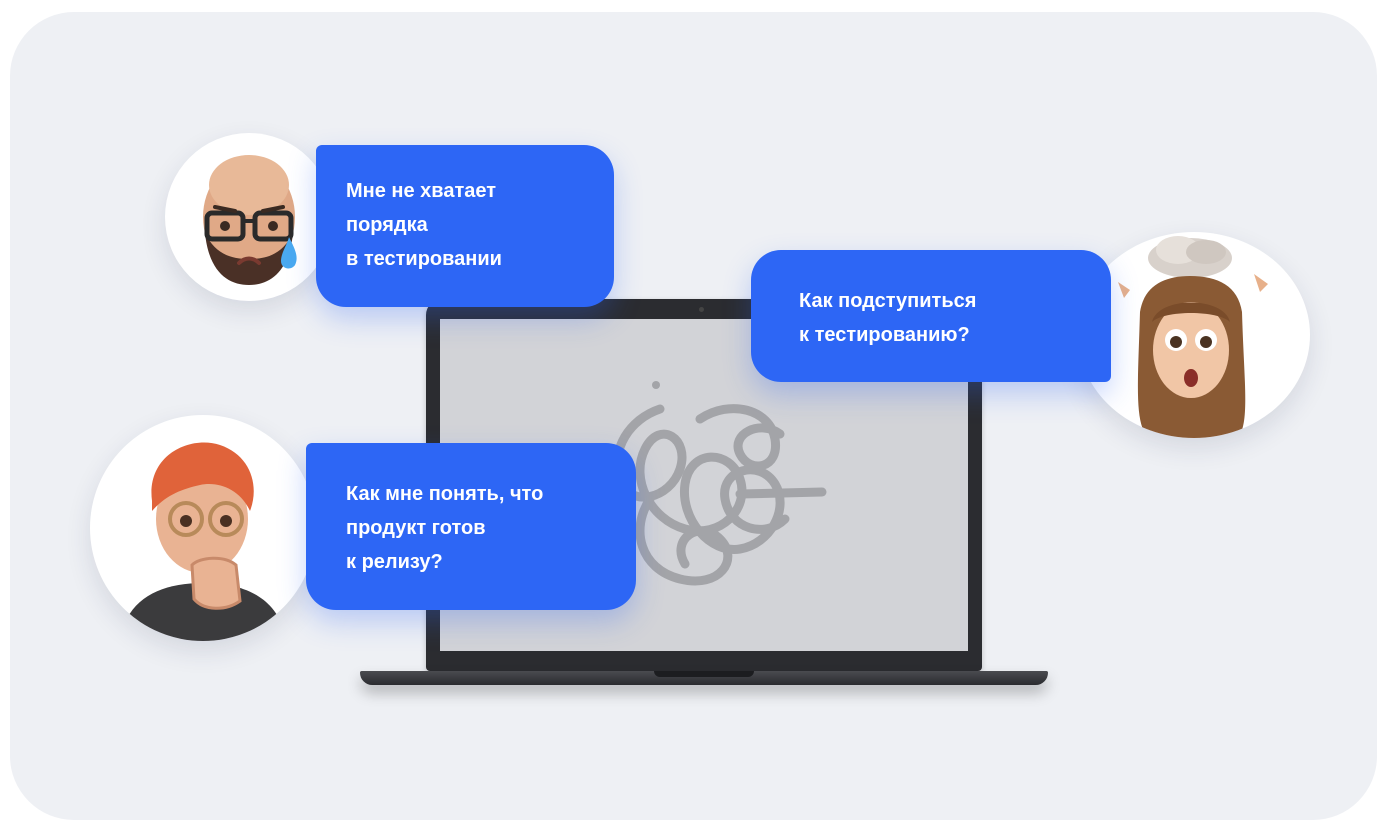  I want to click on bubble-text-line: Как мне понять, что, so click(445, 494).